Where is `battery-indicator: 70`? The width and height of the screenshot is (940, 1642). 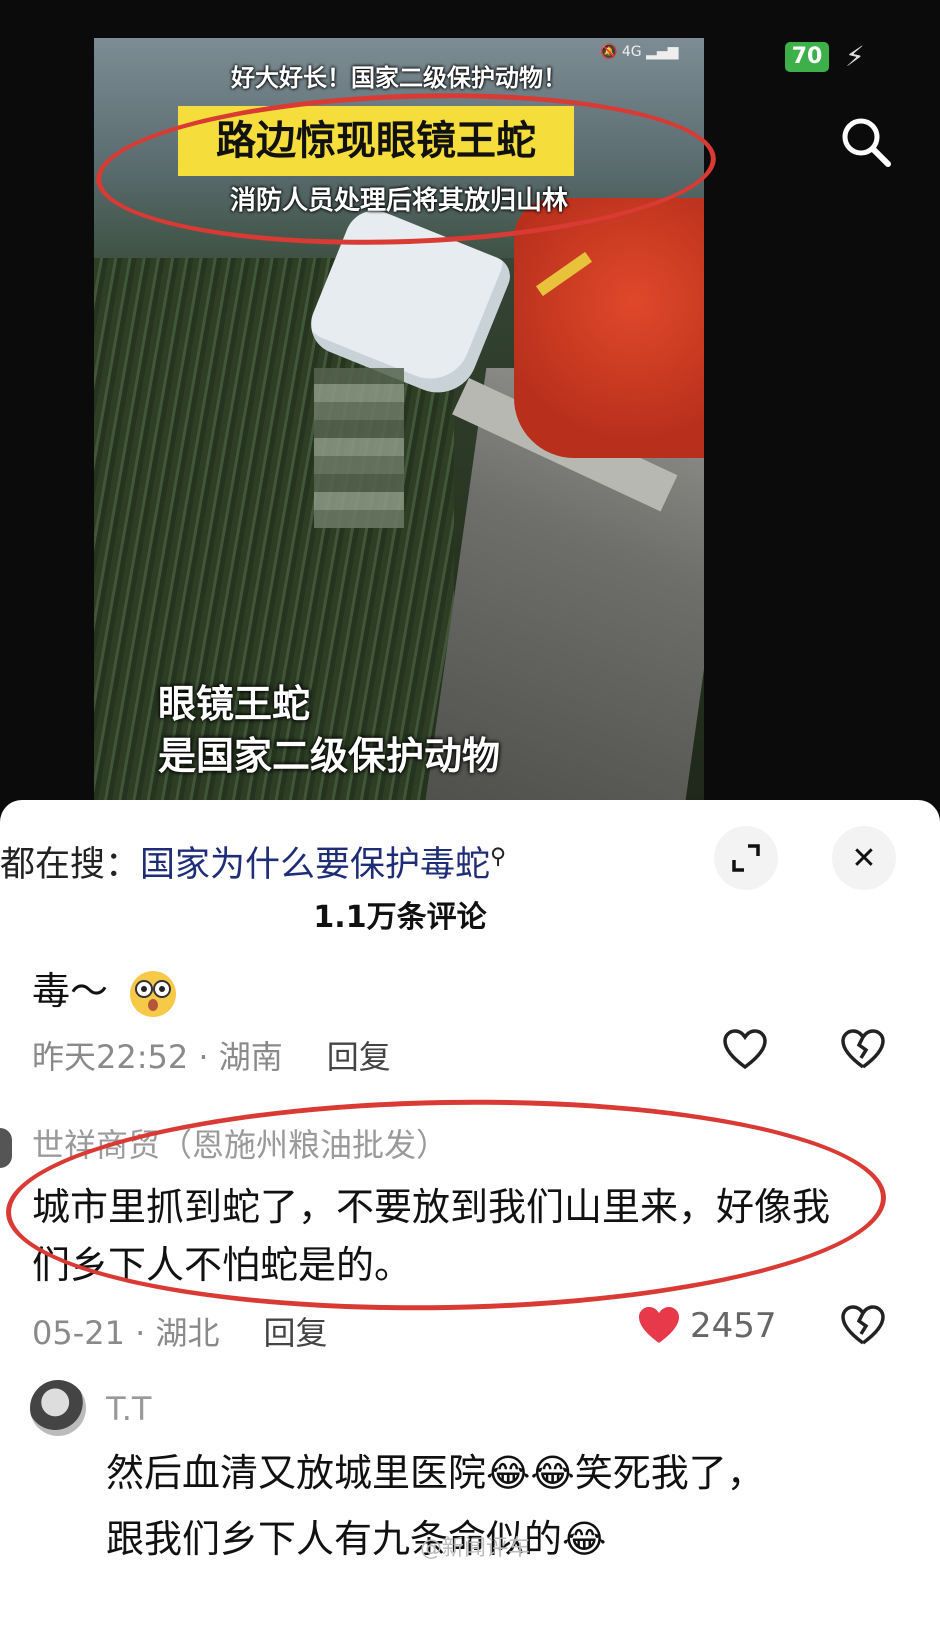
battery-indicator: 70 is located at coordinates (807, 57).